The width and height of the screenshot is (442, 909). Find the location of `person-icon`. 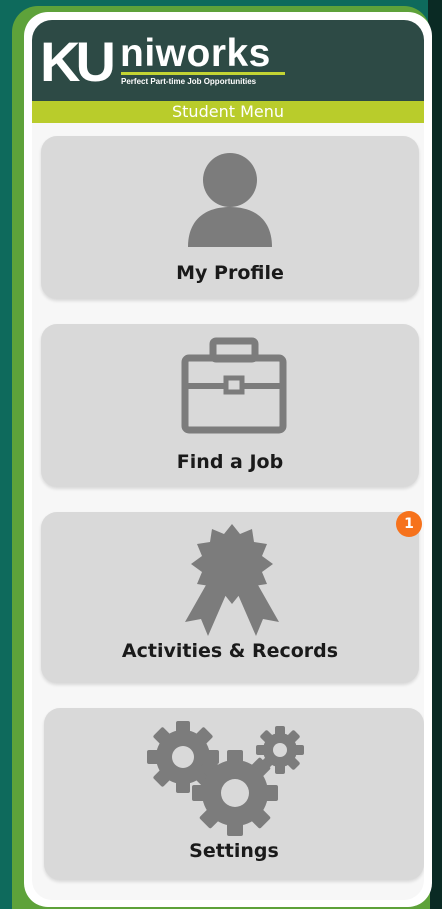

person-icon is located at coordinates (230, 201).